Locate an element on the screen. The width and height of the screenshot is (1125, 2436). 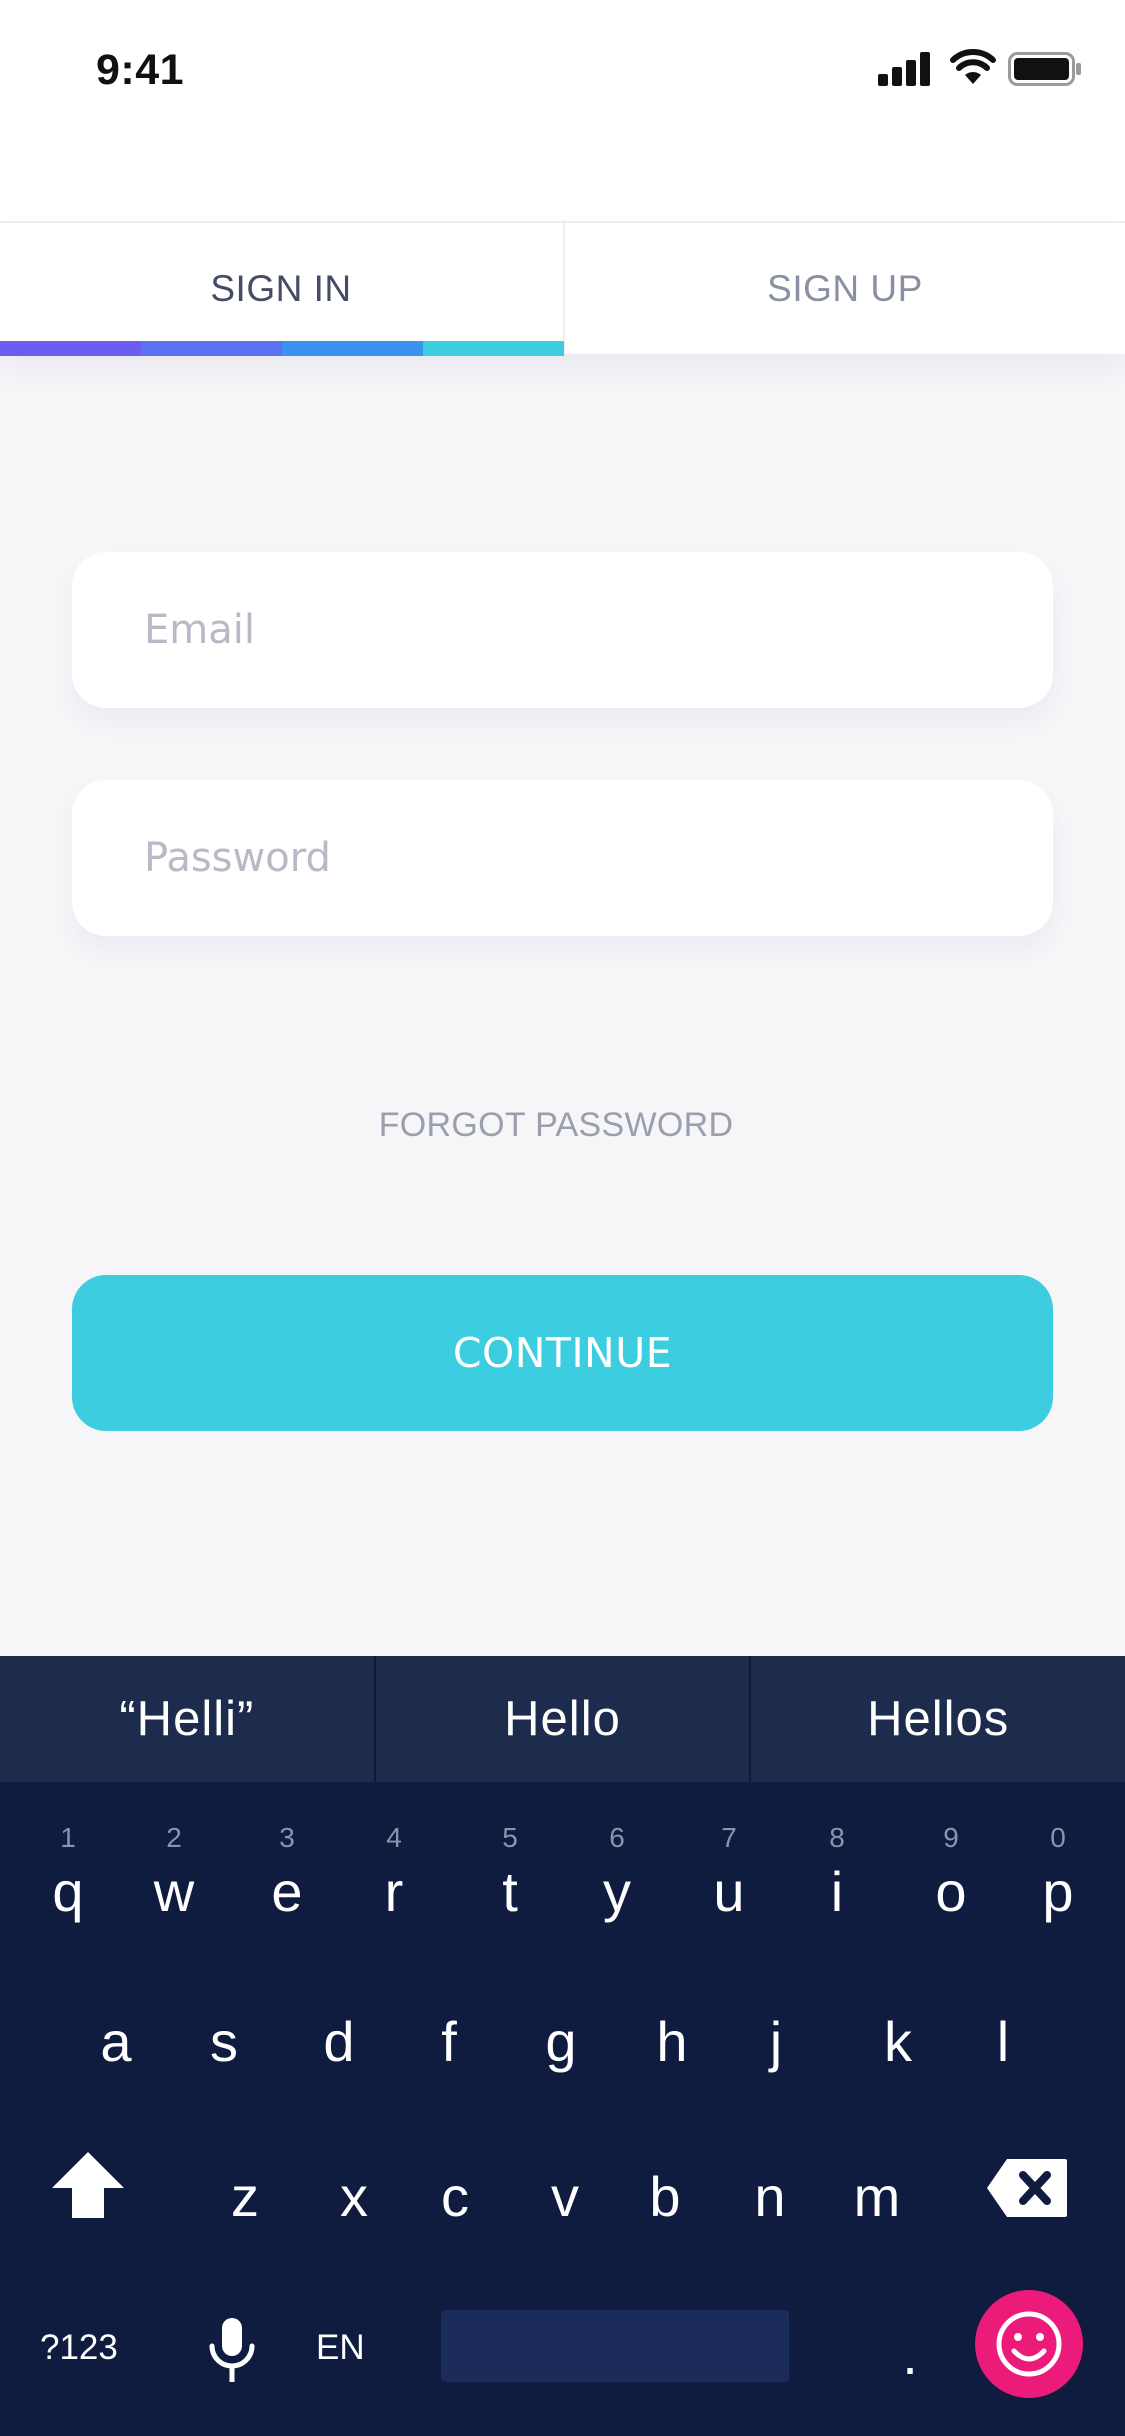
suggestion-item: Hello is located at coordinates (561, 1719).